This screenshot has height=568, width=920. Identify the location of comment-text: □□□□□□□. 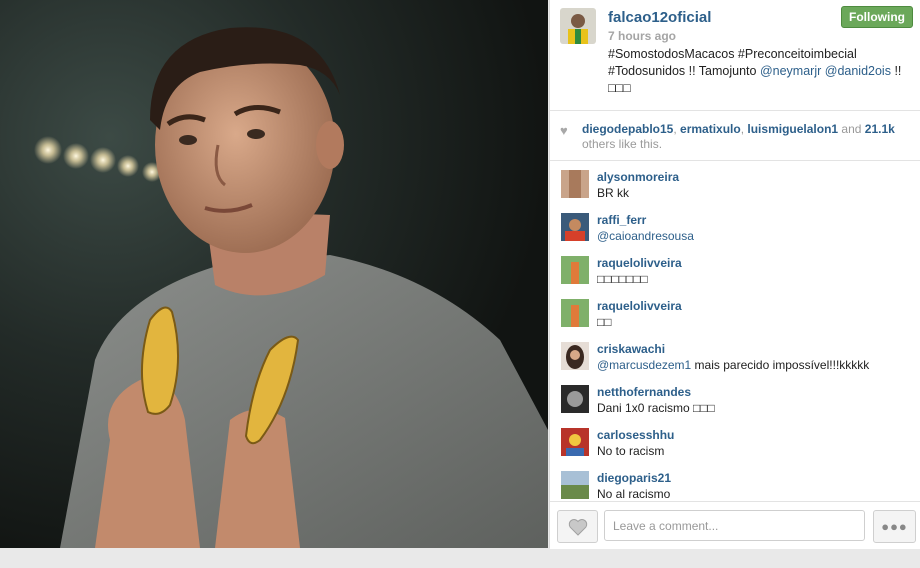
(622, 279).